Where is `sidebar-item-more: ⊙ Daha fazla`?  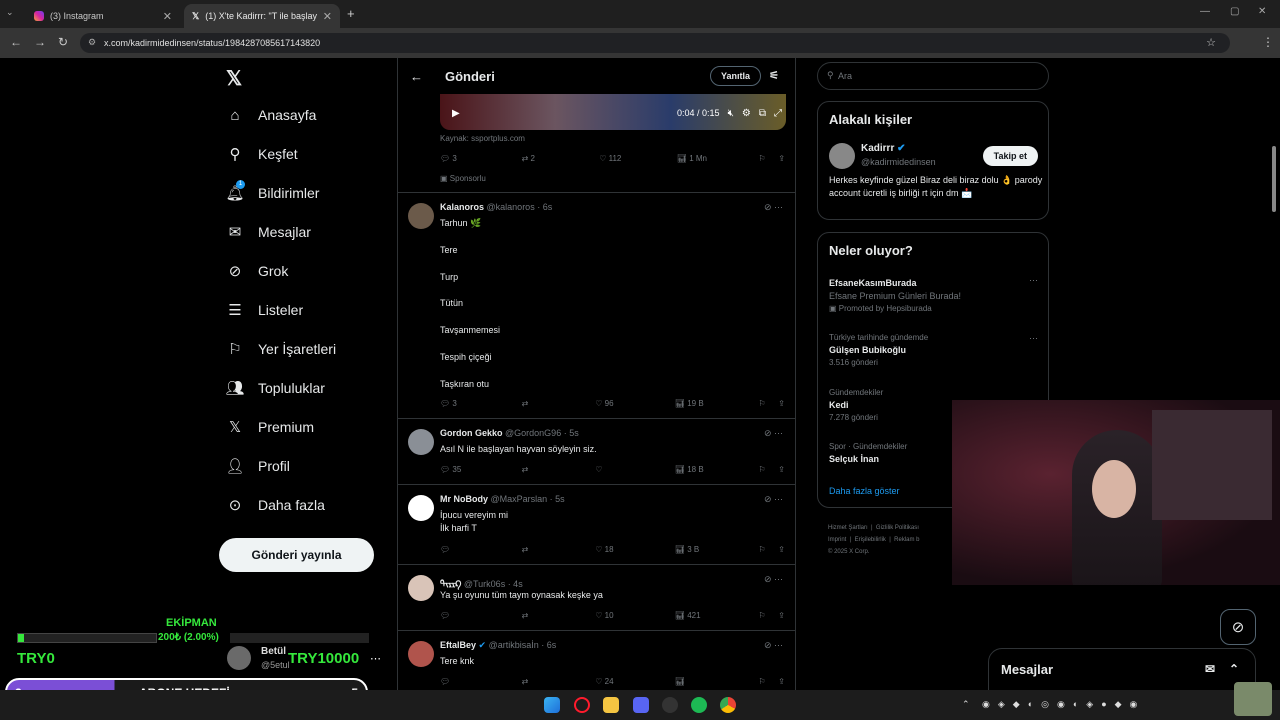 sidebar-item-more: ⊙ Daha fazla is located at coordinates (275, 505).